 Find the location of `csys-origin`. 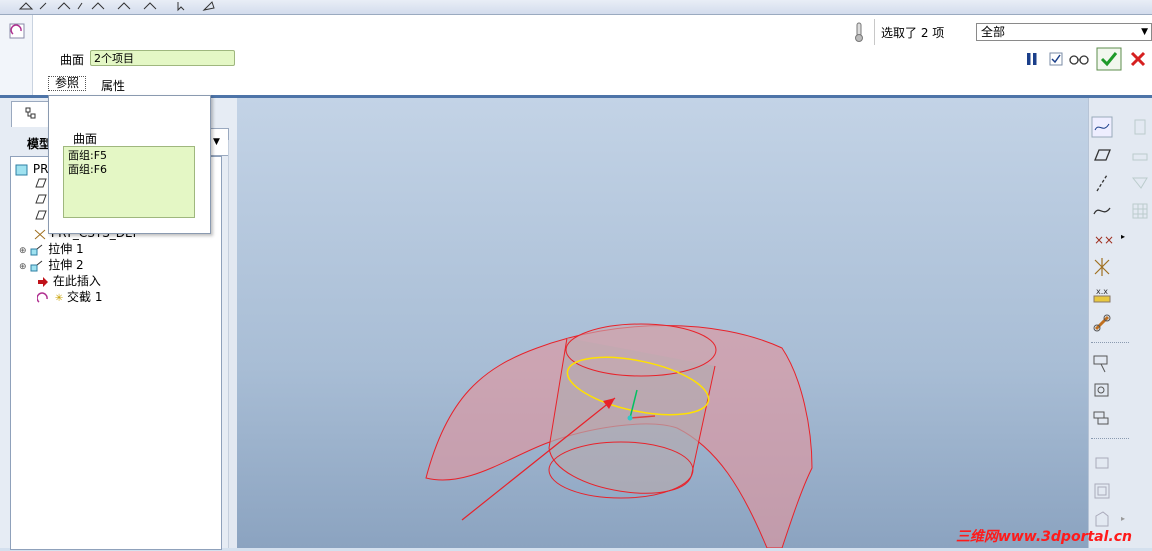

csys-origin is located at coordinates (630, 418).